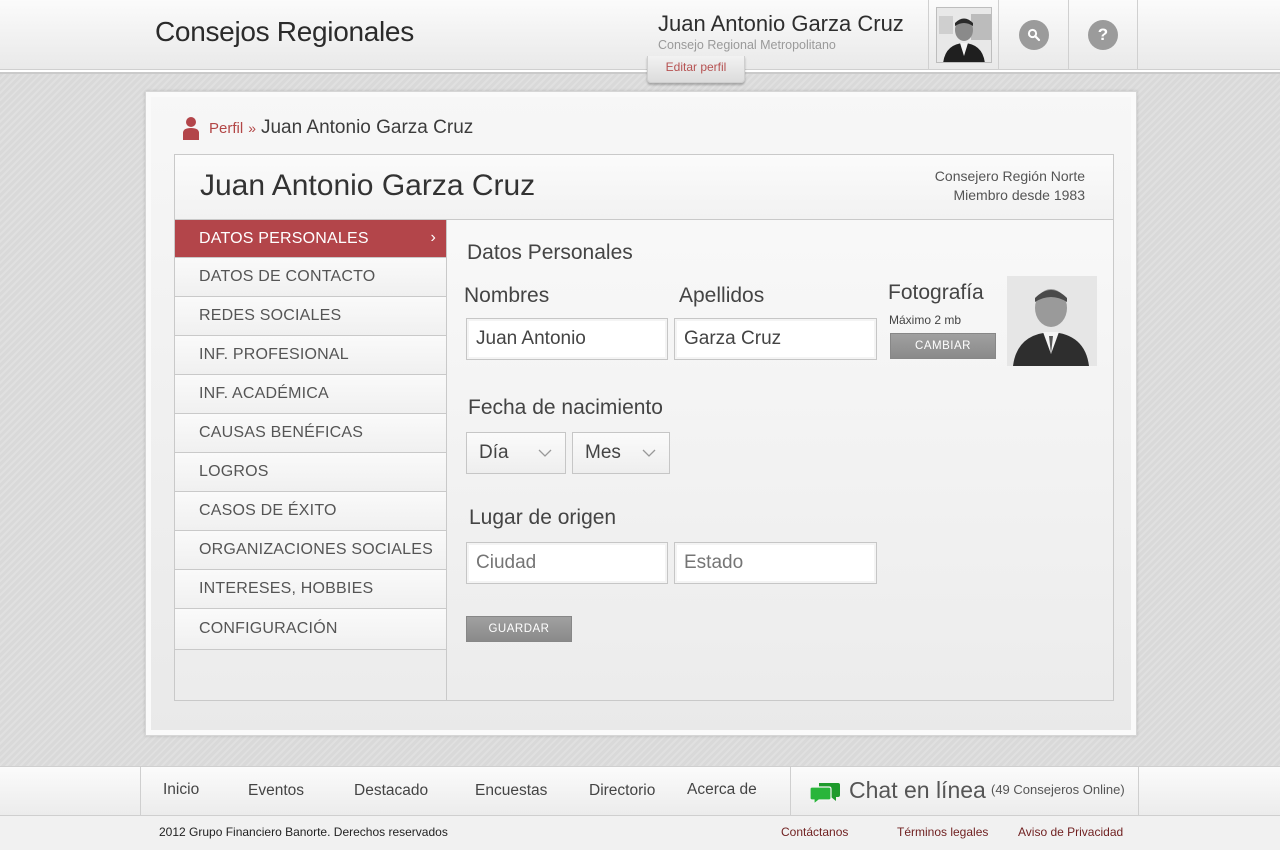 The width and height of the screenshot is (1280, 850). Describe the element at coordinates (1009, 176) in the screenshot. I see `profile-role: Consejero Región Norte` at that location.